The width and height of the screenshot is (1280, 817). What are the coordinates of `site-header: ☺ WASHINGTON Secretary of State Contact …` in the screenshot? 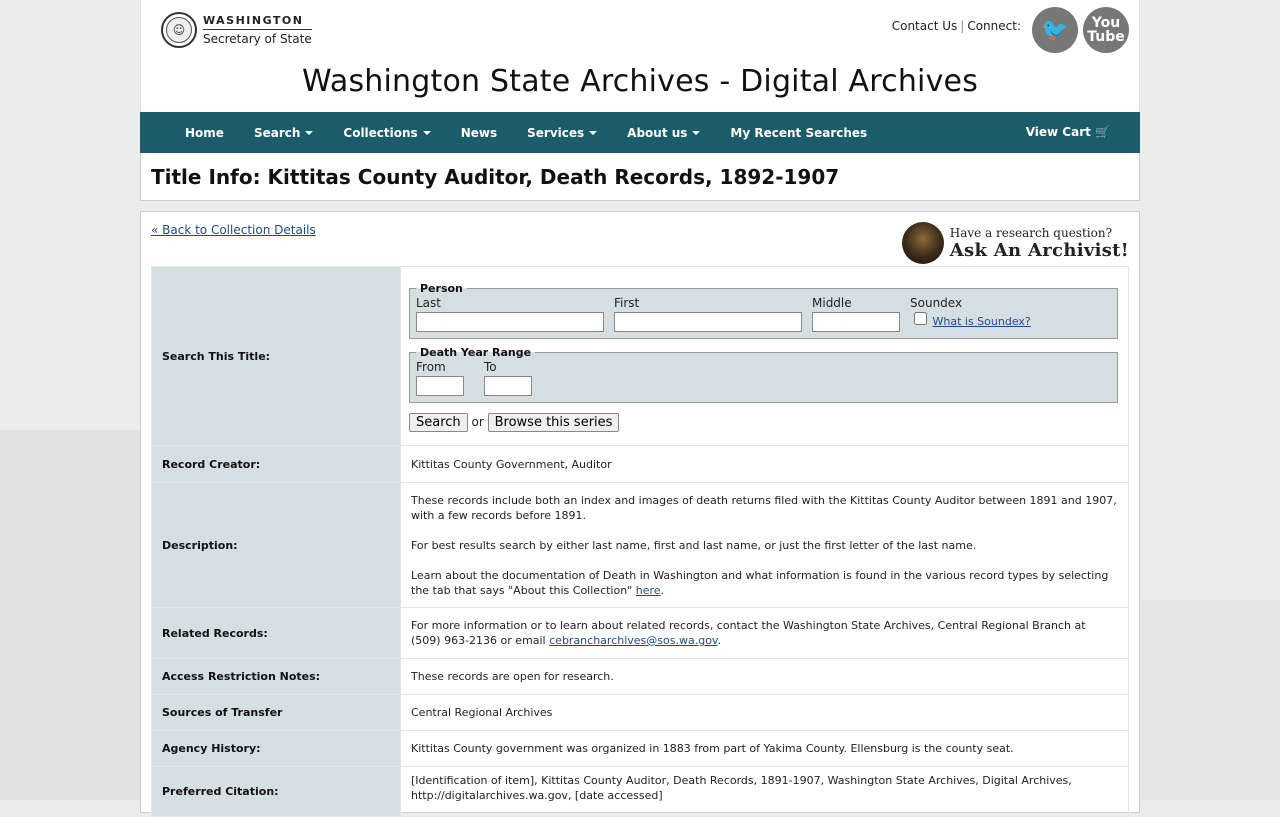 It's located at (640, 56).